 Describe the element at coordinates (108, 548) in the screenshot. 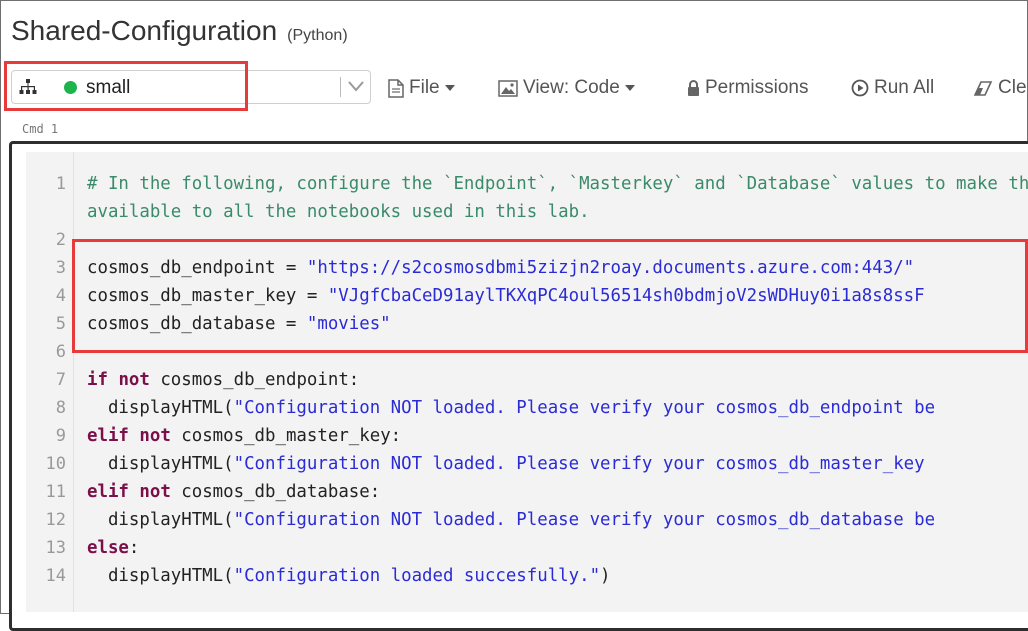

I see `keyword: else` at that location.